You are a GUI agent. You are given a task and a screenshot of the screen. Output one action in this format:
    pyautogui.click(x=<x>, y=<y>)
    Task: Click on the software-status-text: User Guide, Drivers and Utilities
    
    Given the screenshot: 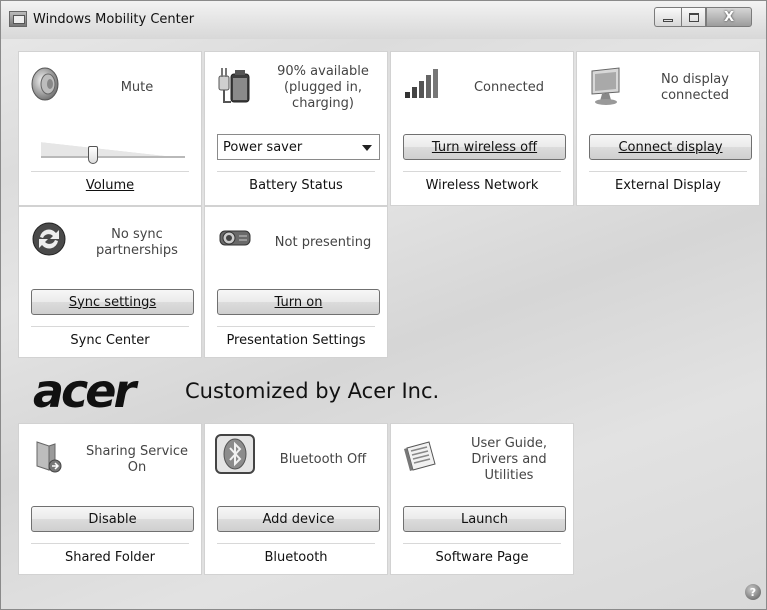 What is the action you would take?
    pyautogui.click(x=509, y=459)
    